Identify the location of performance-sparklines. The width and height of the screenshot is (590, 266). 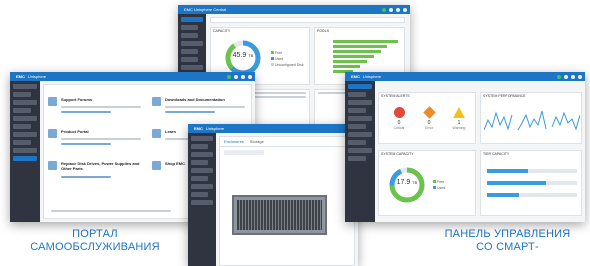
(532, 120).